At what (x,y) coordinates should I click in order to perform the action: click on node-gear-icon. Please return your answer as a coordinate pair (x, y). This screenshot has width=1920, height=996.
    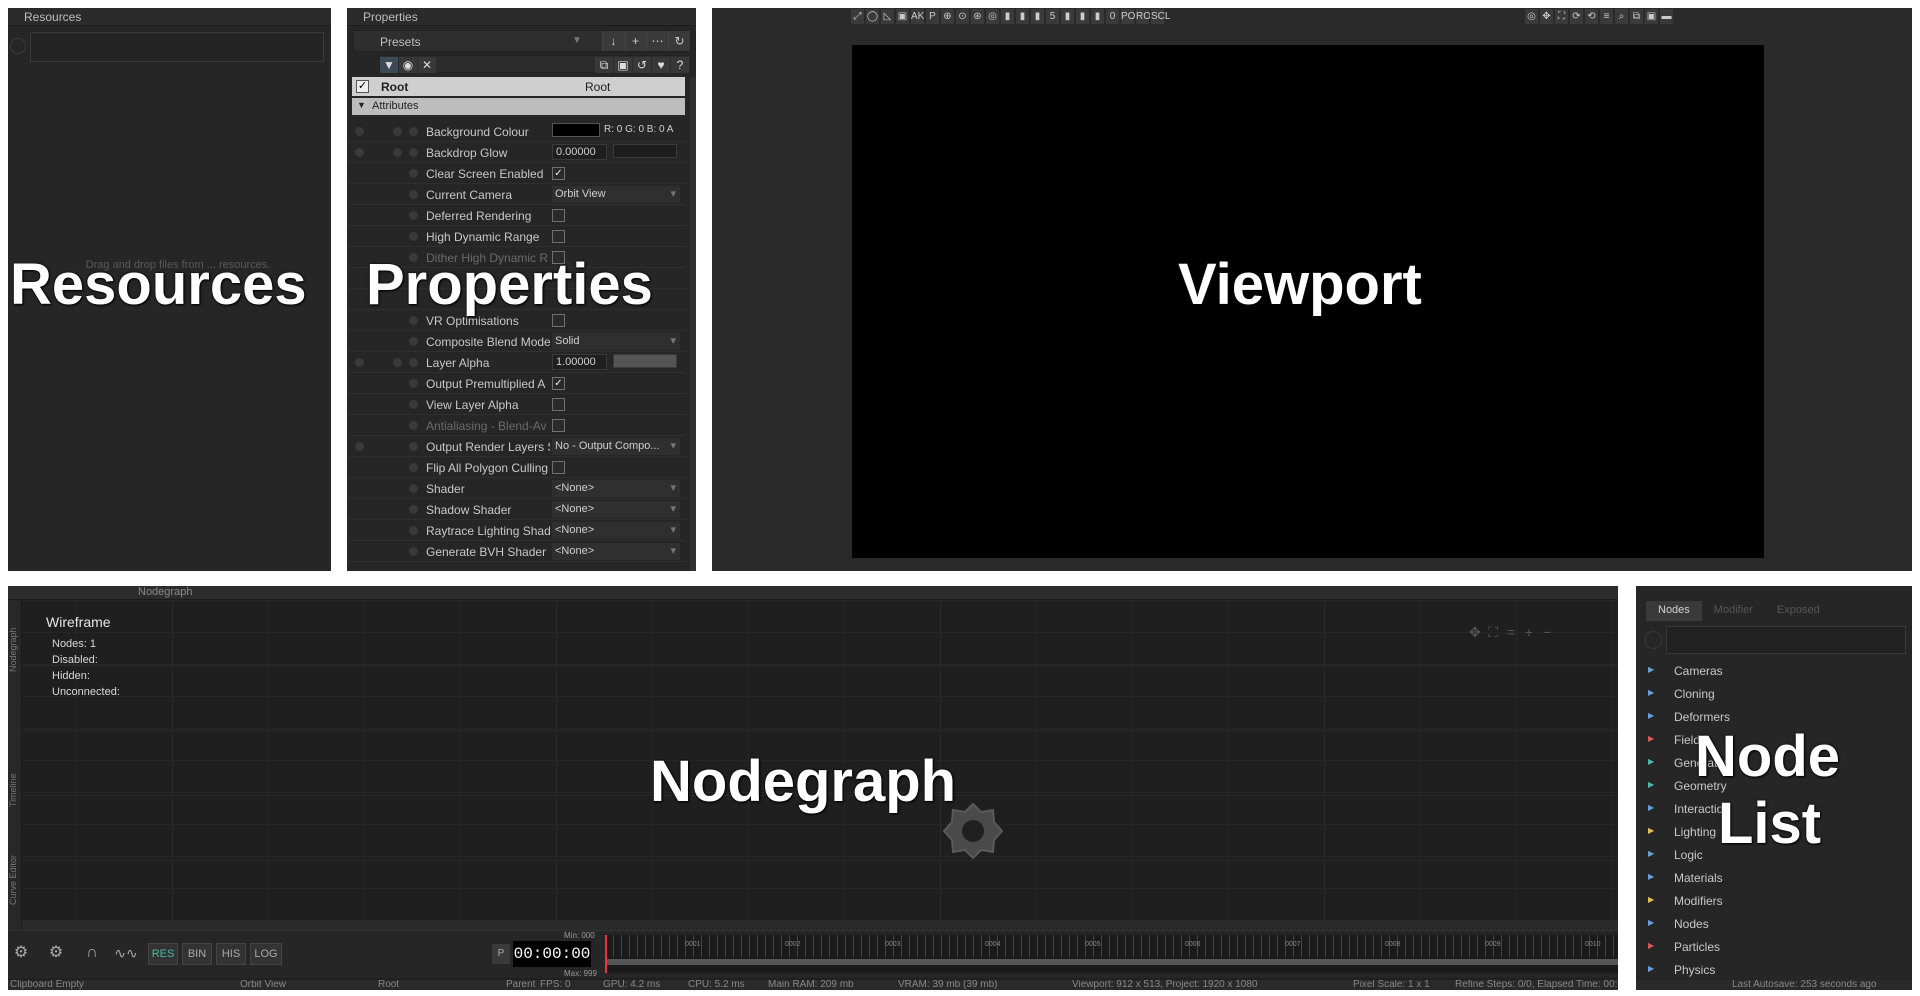
    Looking at the image, I should click on (973, 831).